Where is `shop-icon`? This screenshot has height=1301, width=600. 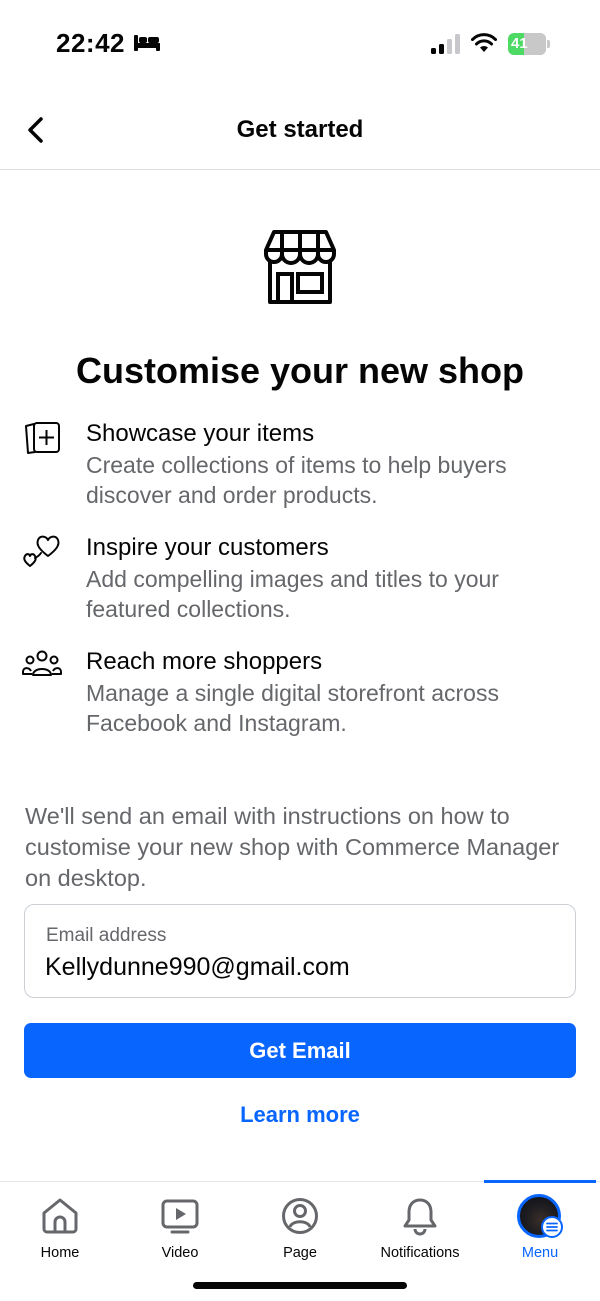
shop-icon is located at coordinates (300, 267).